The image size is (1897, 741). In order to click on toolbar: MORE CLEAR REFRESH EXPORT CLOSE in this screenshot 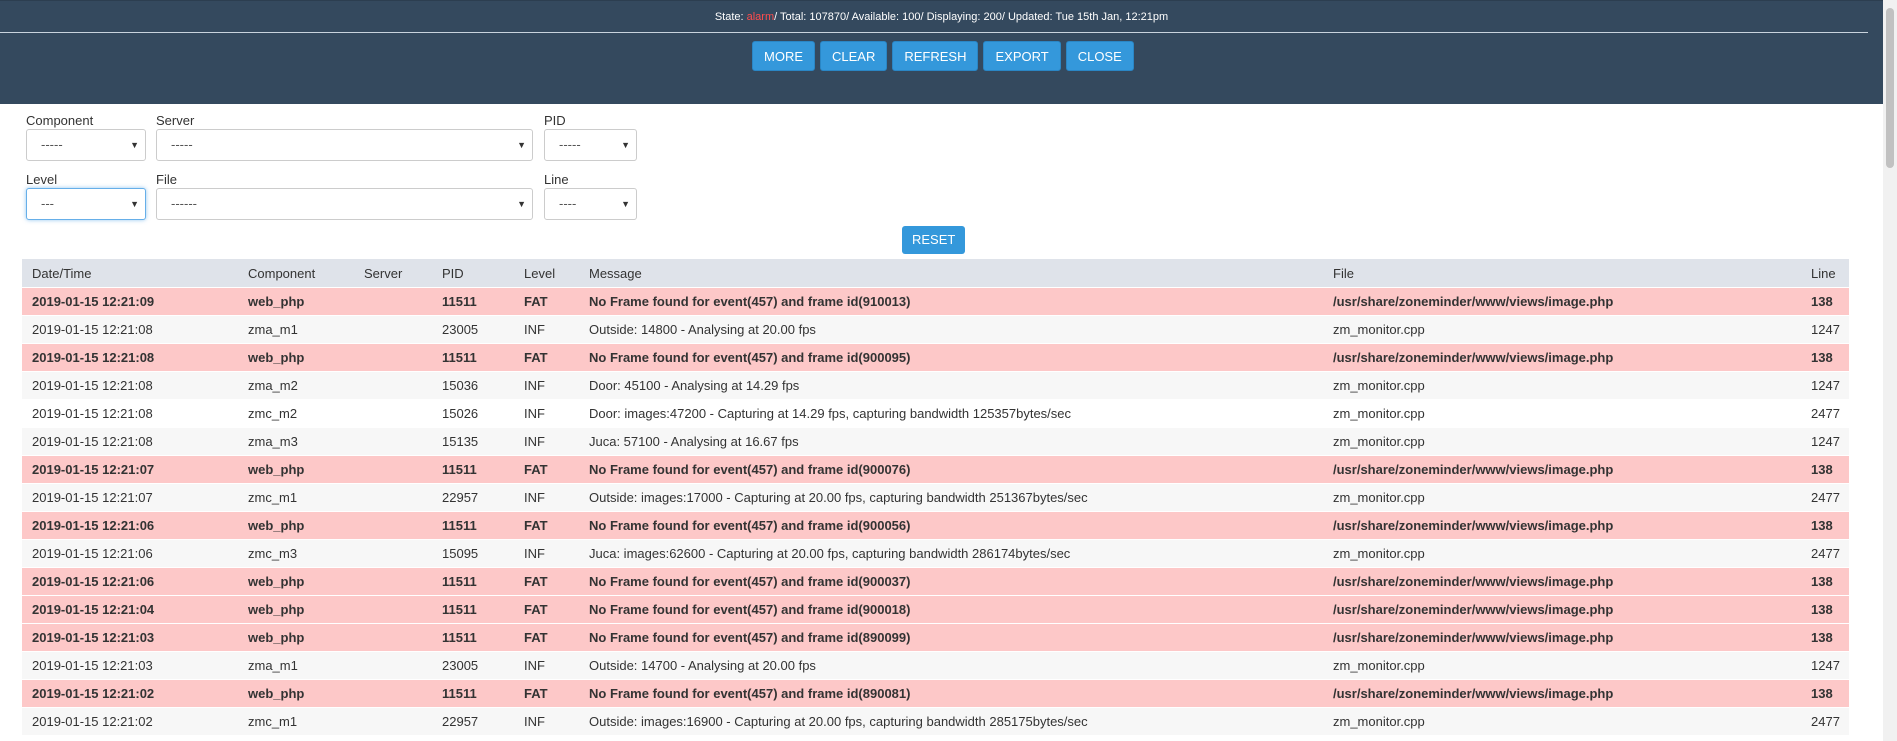, I will do `click(943, 56)`.